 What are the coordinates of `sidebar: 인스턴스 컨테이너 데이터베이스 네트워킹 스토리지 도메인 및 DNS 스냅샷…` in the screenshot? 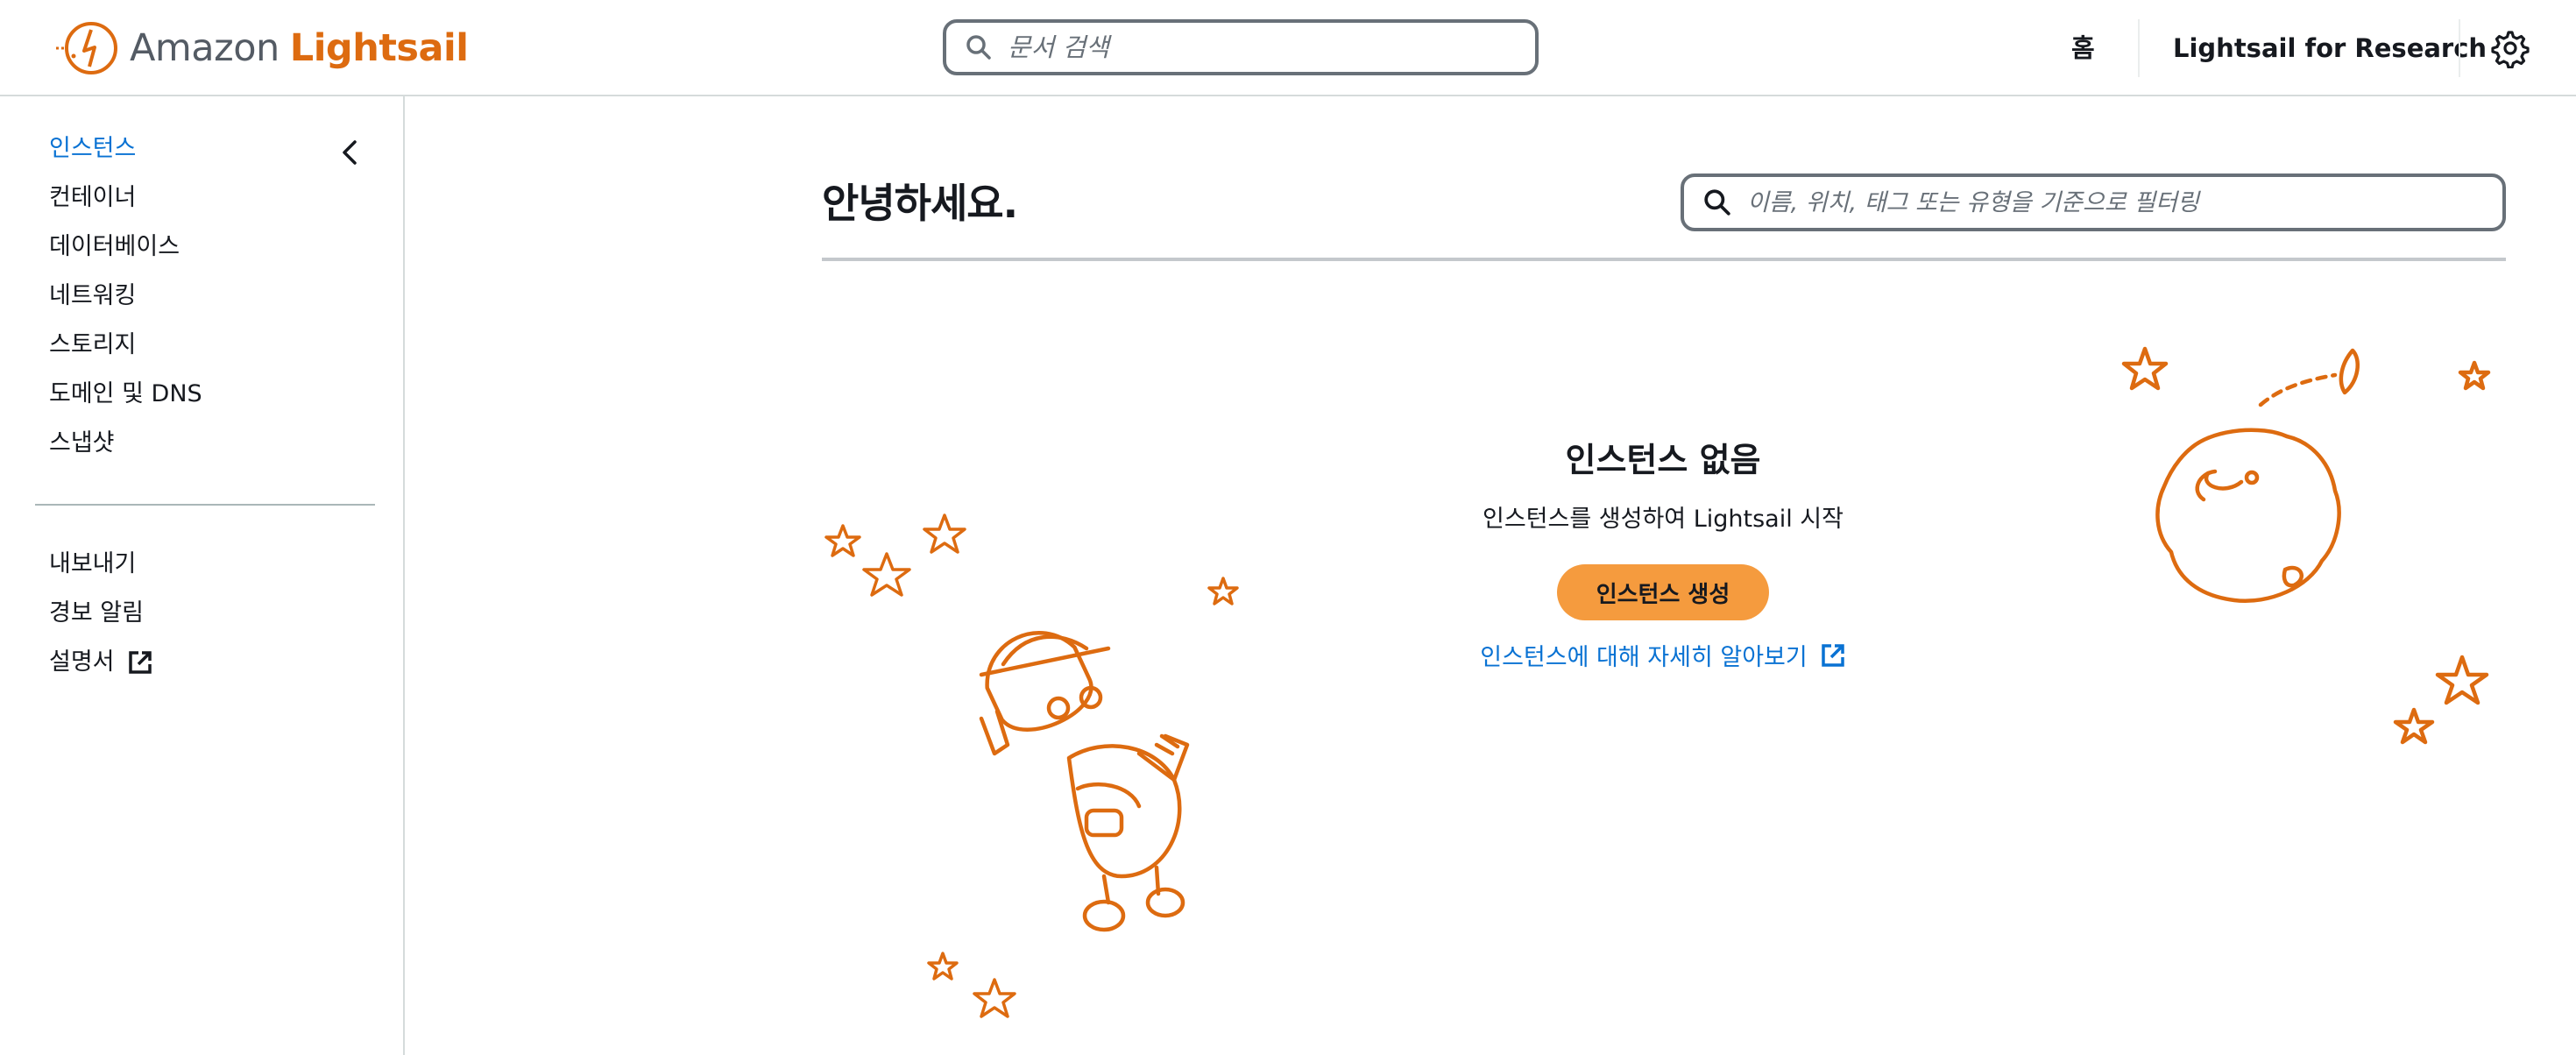 It's located at (202, 575).